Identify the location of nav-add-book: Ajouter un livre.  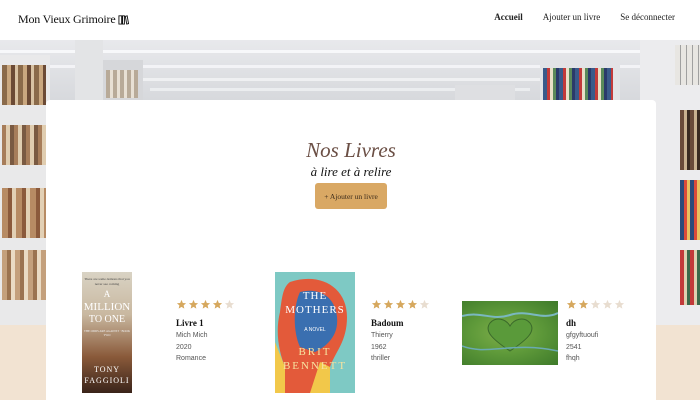
(572, 17).